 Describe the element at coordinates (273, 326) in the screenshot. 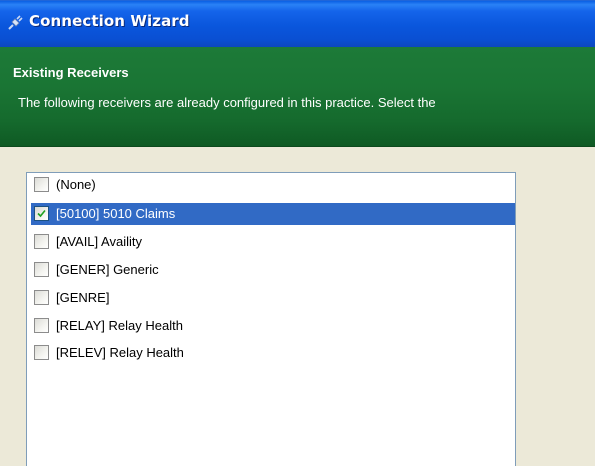

I see `list-item: [RELAY] Relay Health` at that location.